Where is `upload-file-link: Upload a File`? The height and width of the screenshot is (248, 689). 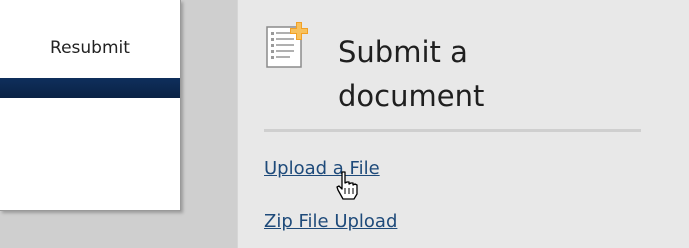 upload-file-link: Upload a File is located at coordinates (322, 168).